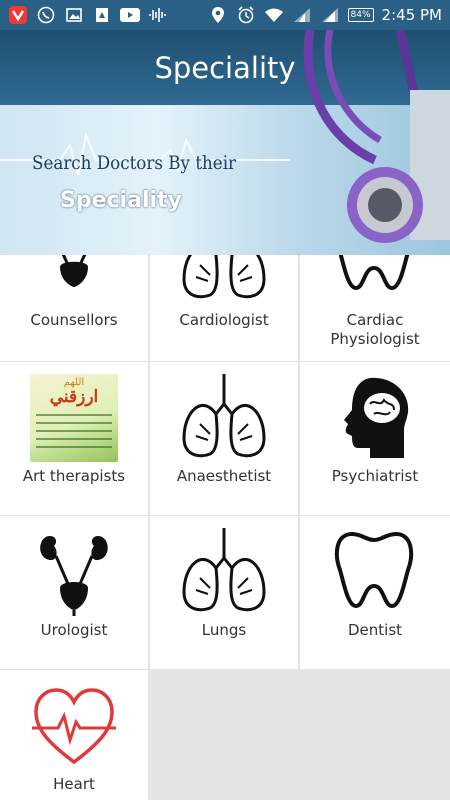 The width and height of the screenshot is (450, 800). I want to click on speciality-item-lungs: Lungs, so click(224, 593).